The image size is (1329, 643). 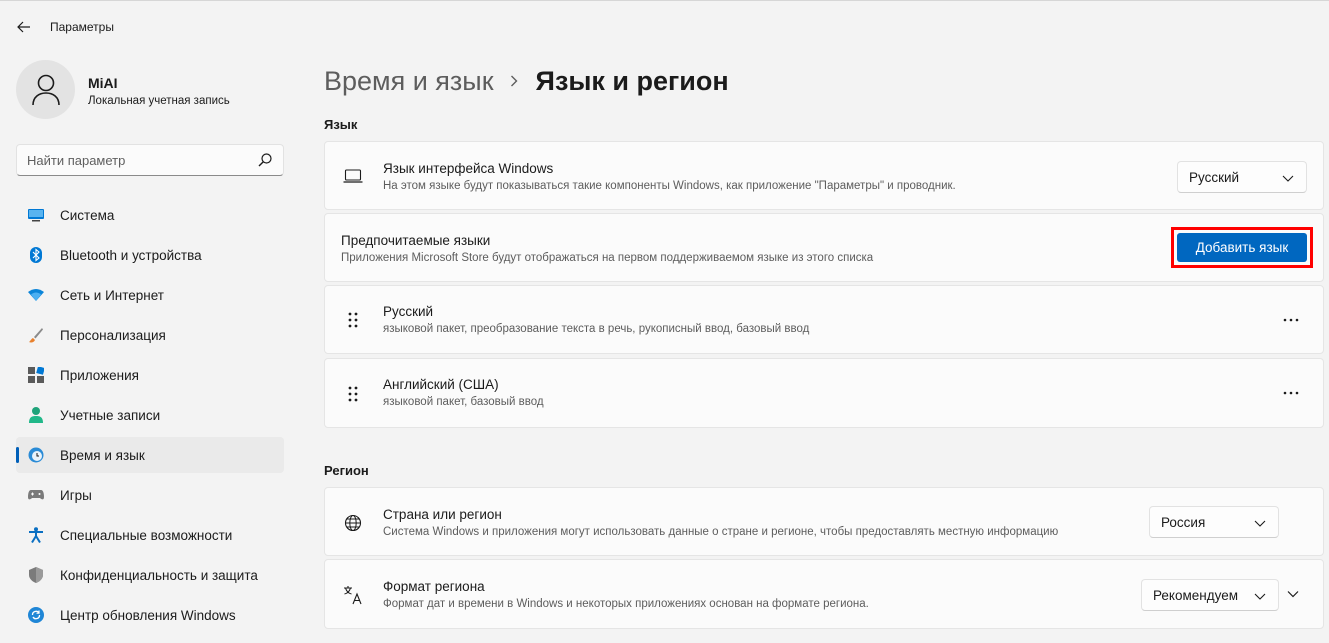 I want to click on section-title-region: Регион, so click(x=346, y=470).